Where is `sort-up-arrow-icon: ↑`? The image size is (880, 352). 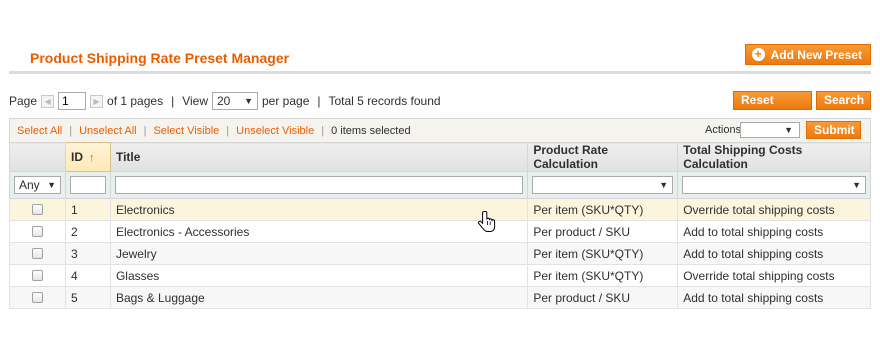 sort-up-arrow-icon: ↑ is located at coordinates (91, 158).